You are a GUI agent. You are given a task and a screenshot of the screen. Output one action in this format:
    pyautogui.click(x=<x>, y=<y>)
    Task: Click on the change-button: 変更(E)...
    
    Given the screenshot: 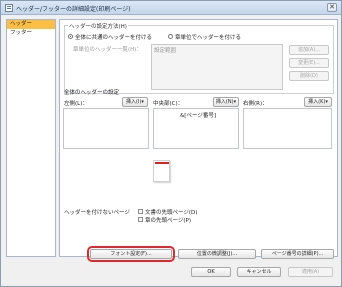 What is the action you would take?
    pyautogui.click(x=309, y=63)
    